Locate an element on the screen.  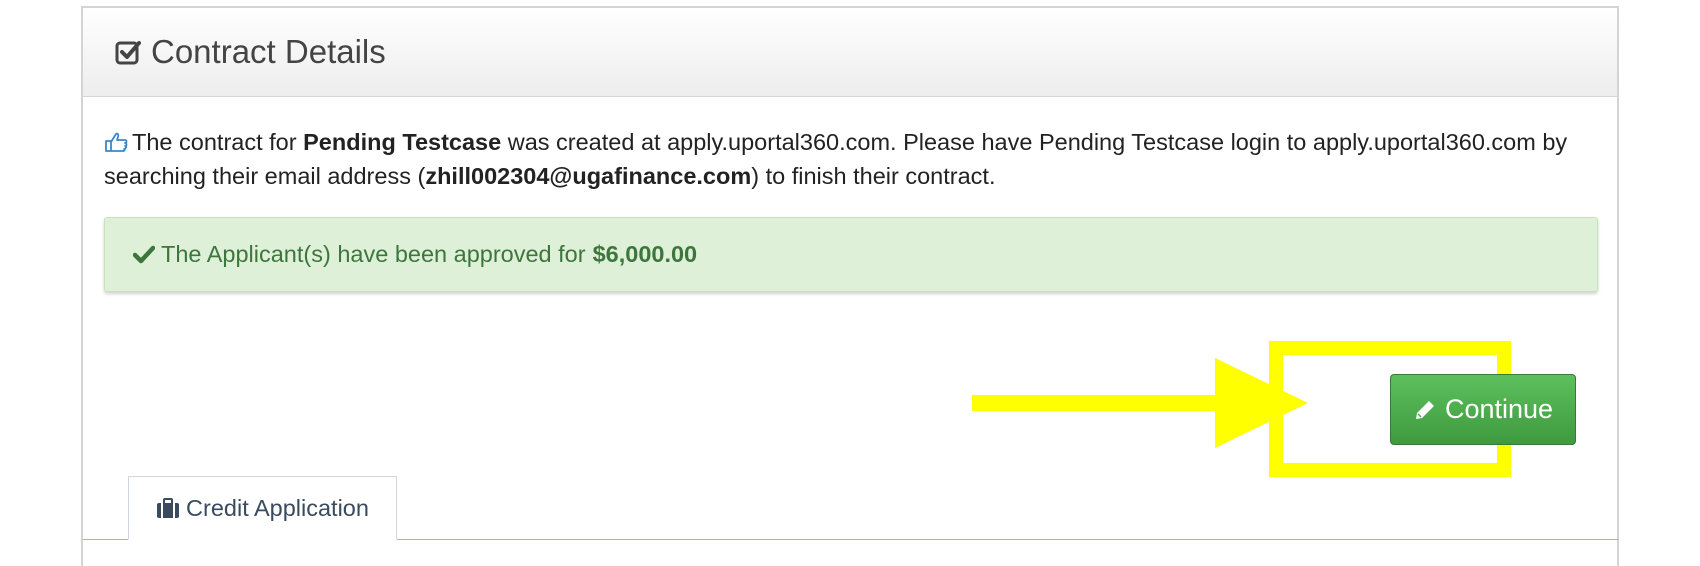
applicant-name: Pending Testcase is located at coordinates (402, 142).